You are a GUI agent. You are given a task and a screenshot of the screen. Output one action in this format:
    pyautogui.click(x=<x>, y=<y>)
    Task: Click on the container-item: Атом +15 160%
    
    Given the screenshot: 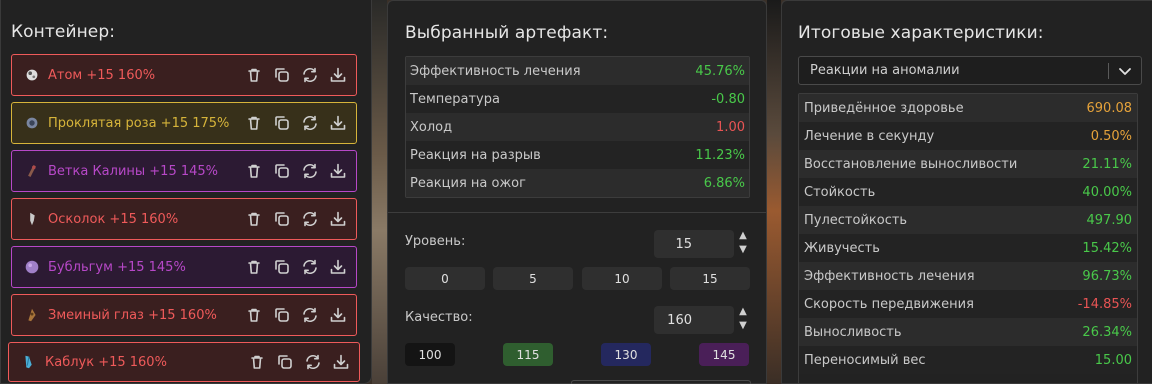 What is the action you would take?
    pyautogui.click(x=184, y=75)
    